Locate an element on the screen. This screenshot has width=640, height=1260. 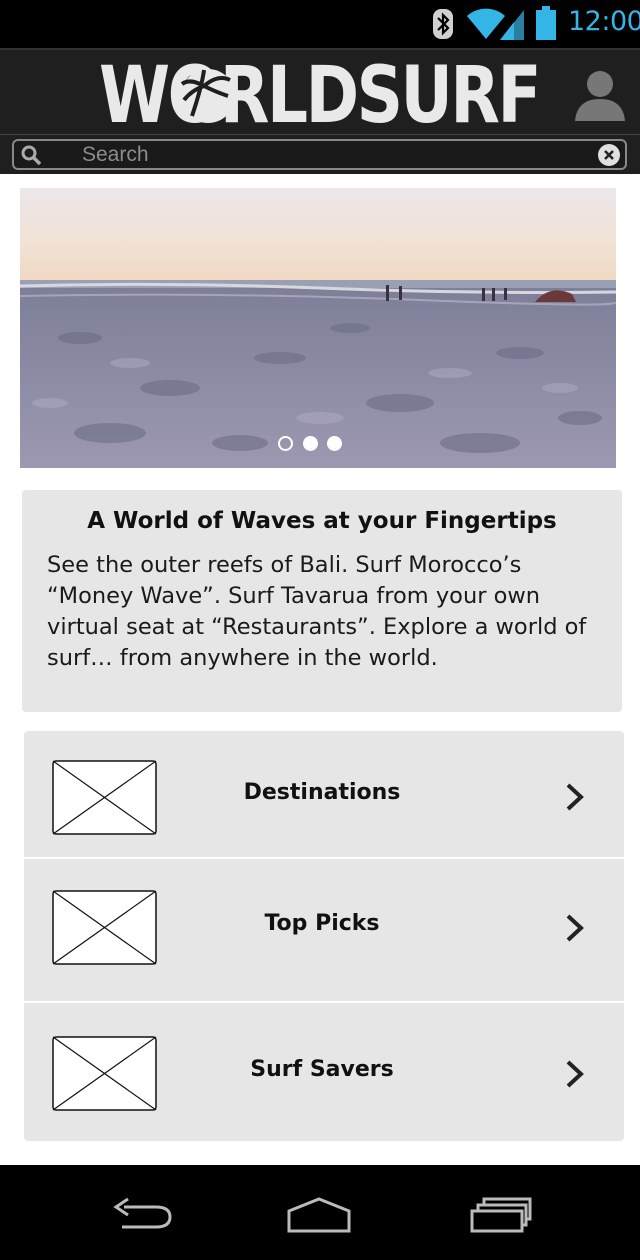
signal-icon is located at coordinates (512, 25).